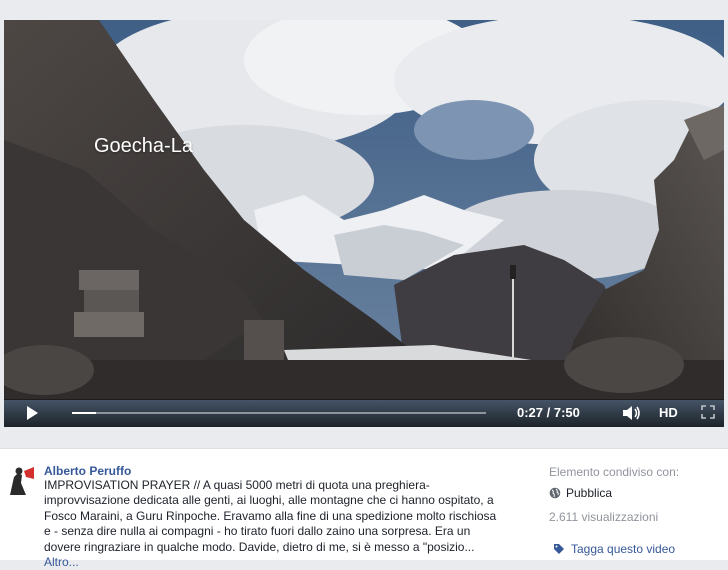  I want to click on tag-video-button: Tagga questo video, so click(614, 549).